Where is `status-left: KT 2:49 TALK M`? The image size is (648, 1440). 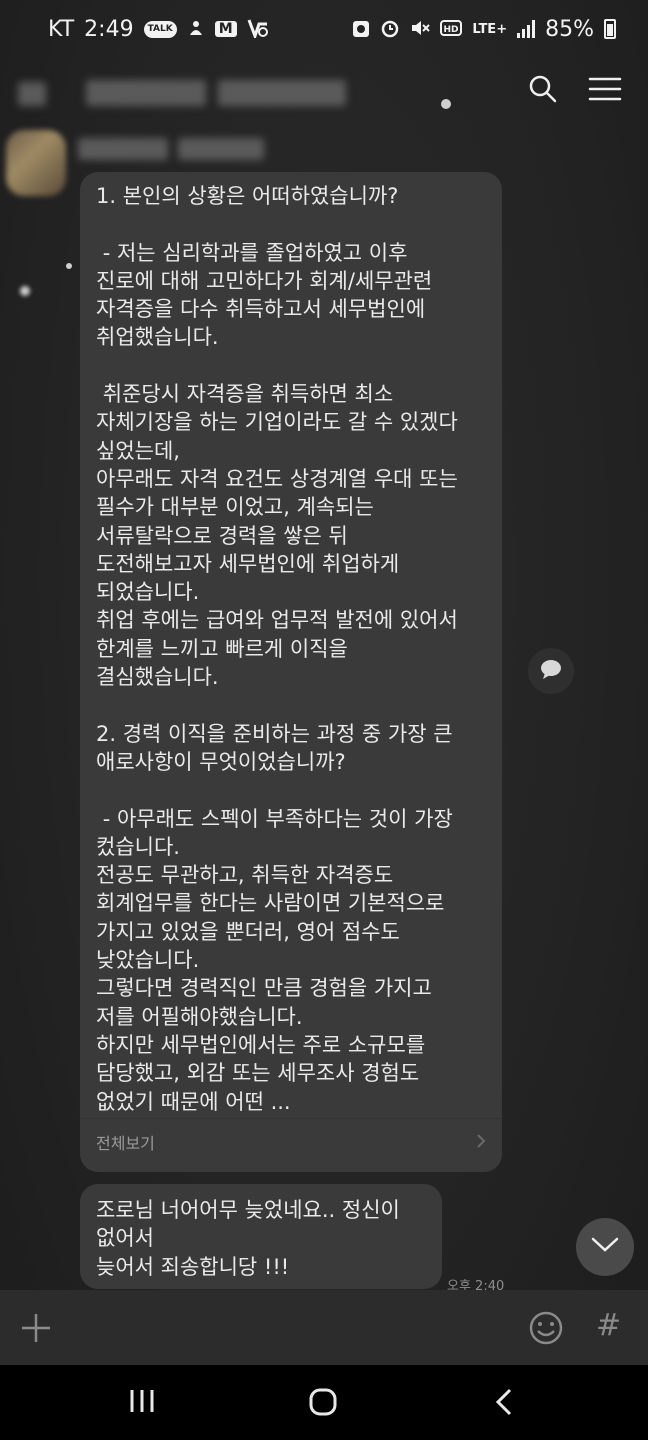
status-left: KT 2:49 TALK M is located at coordinates (158, 29).